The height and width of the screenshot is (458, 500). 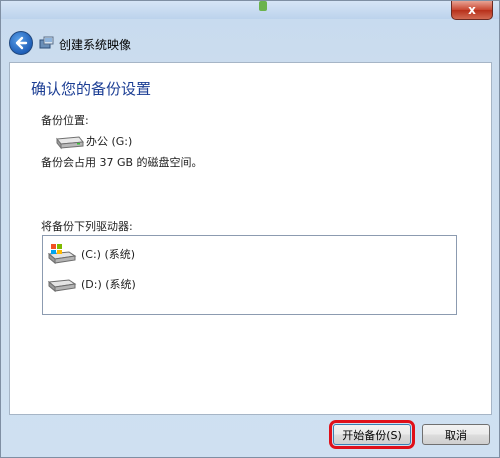 I want to click on list-item: (D:) (系统), so click(x=91, y=284).